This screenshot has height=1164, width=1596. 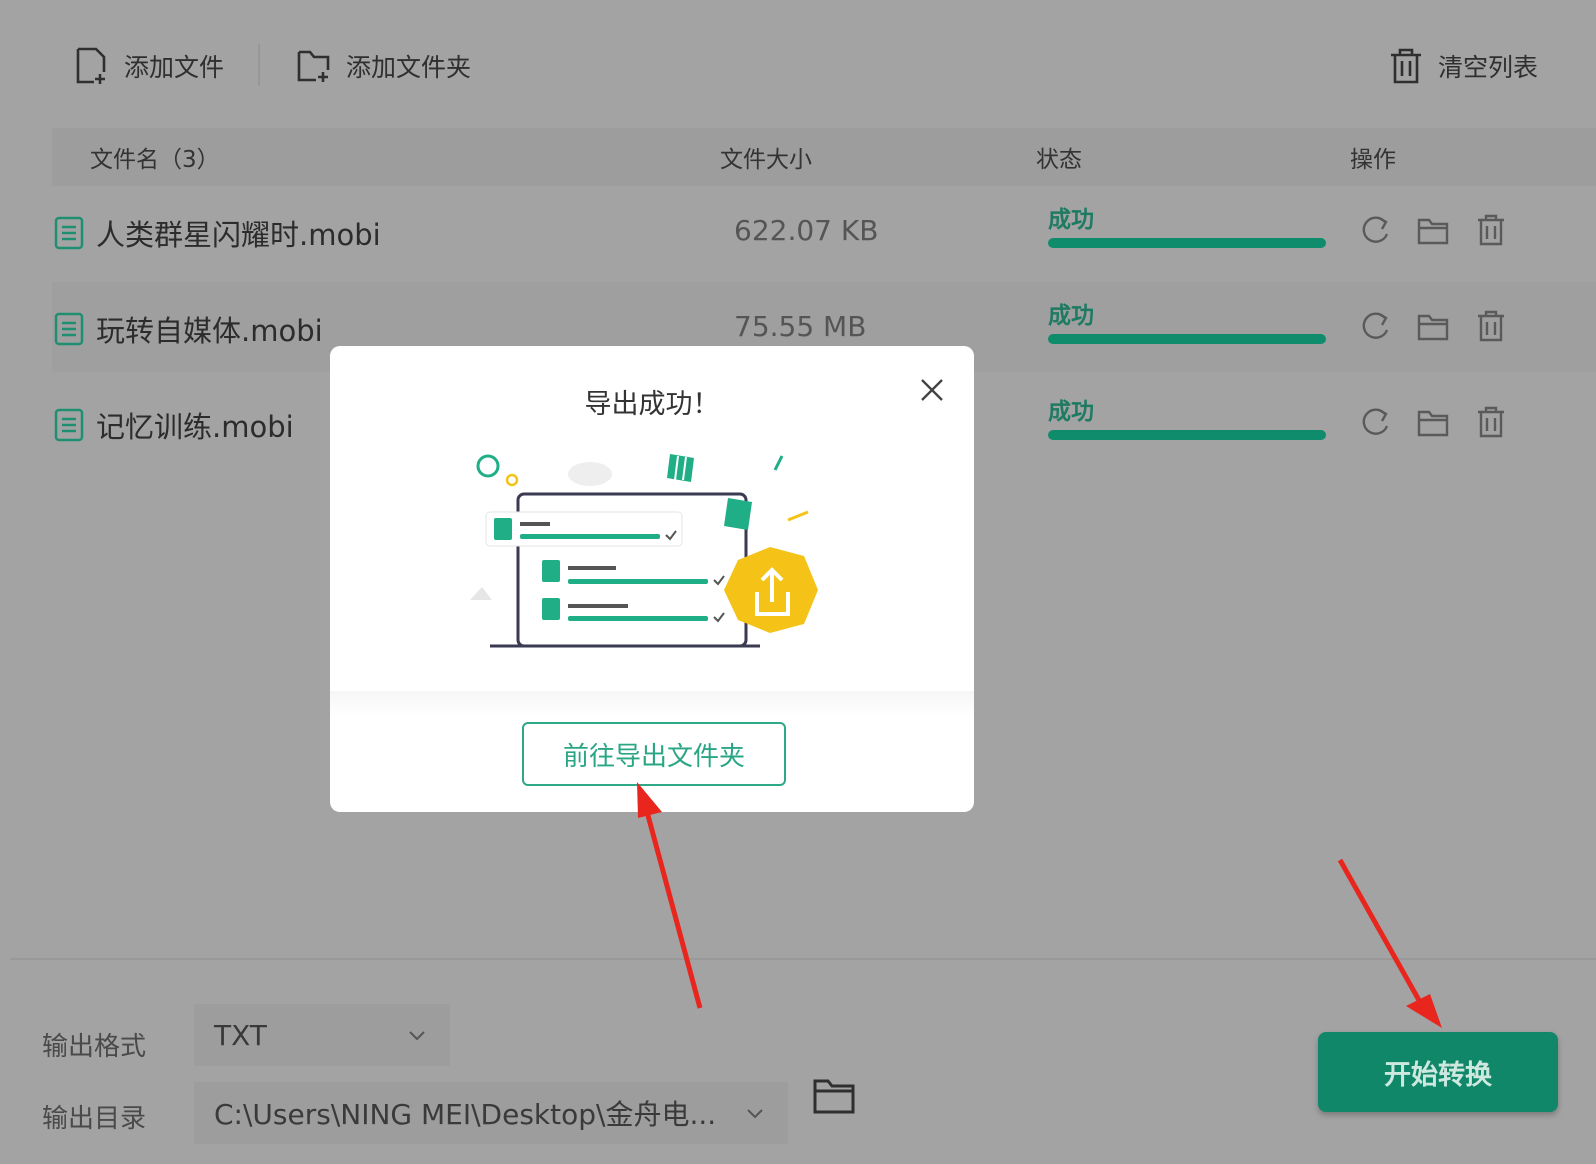 I want to click on file-name: 记忆训练.mobi, so click(x=195, y=427).